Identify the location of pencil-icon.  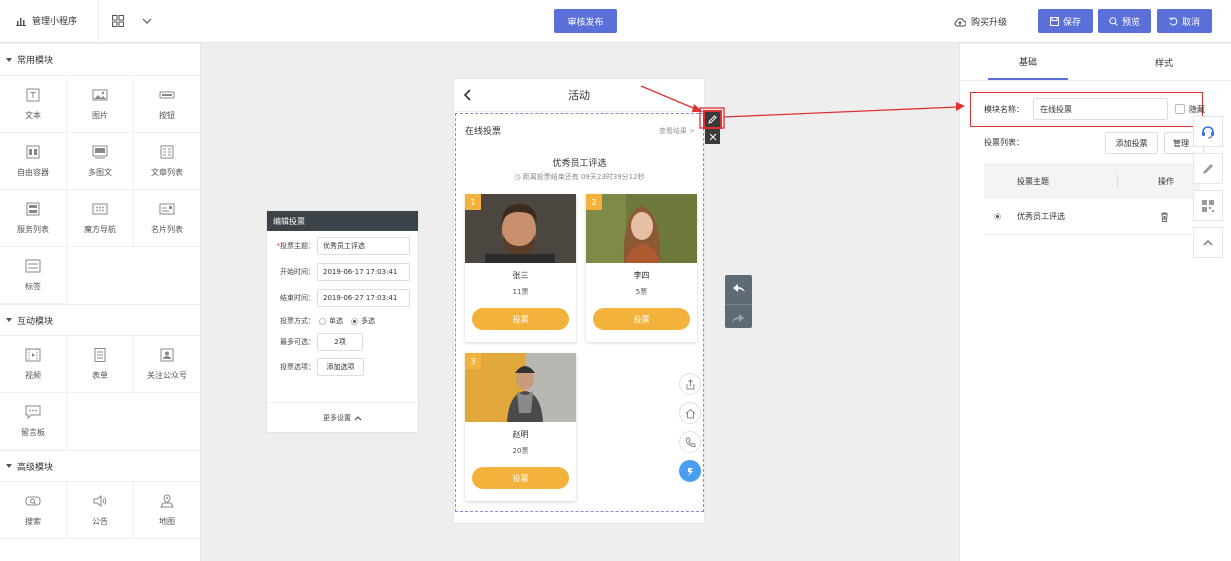
(712, 119).